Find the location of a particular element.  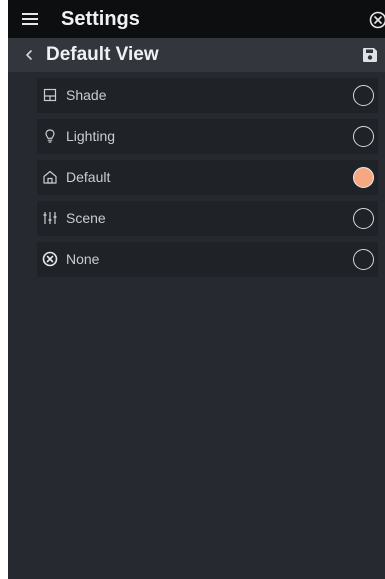

radio-lighting is located at coordinates (363, 136).